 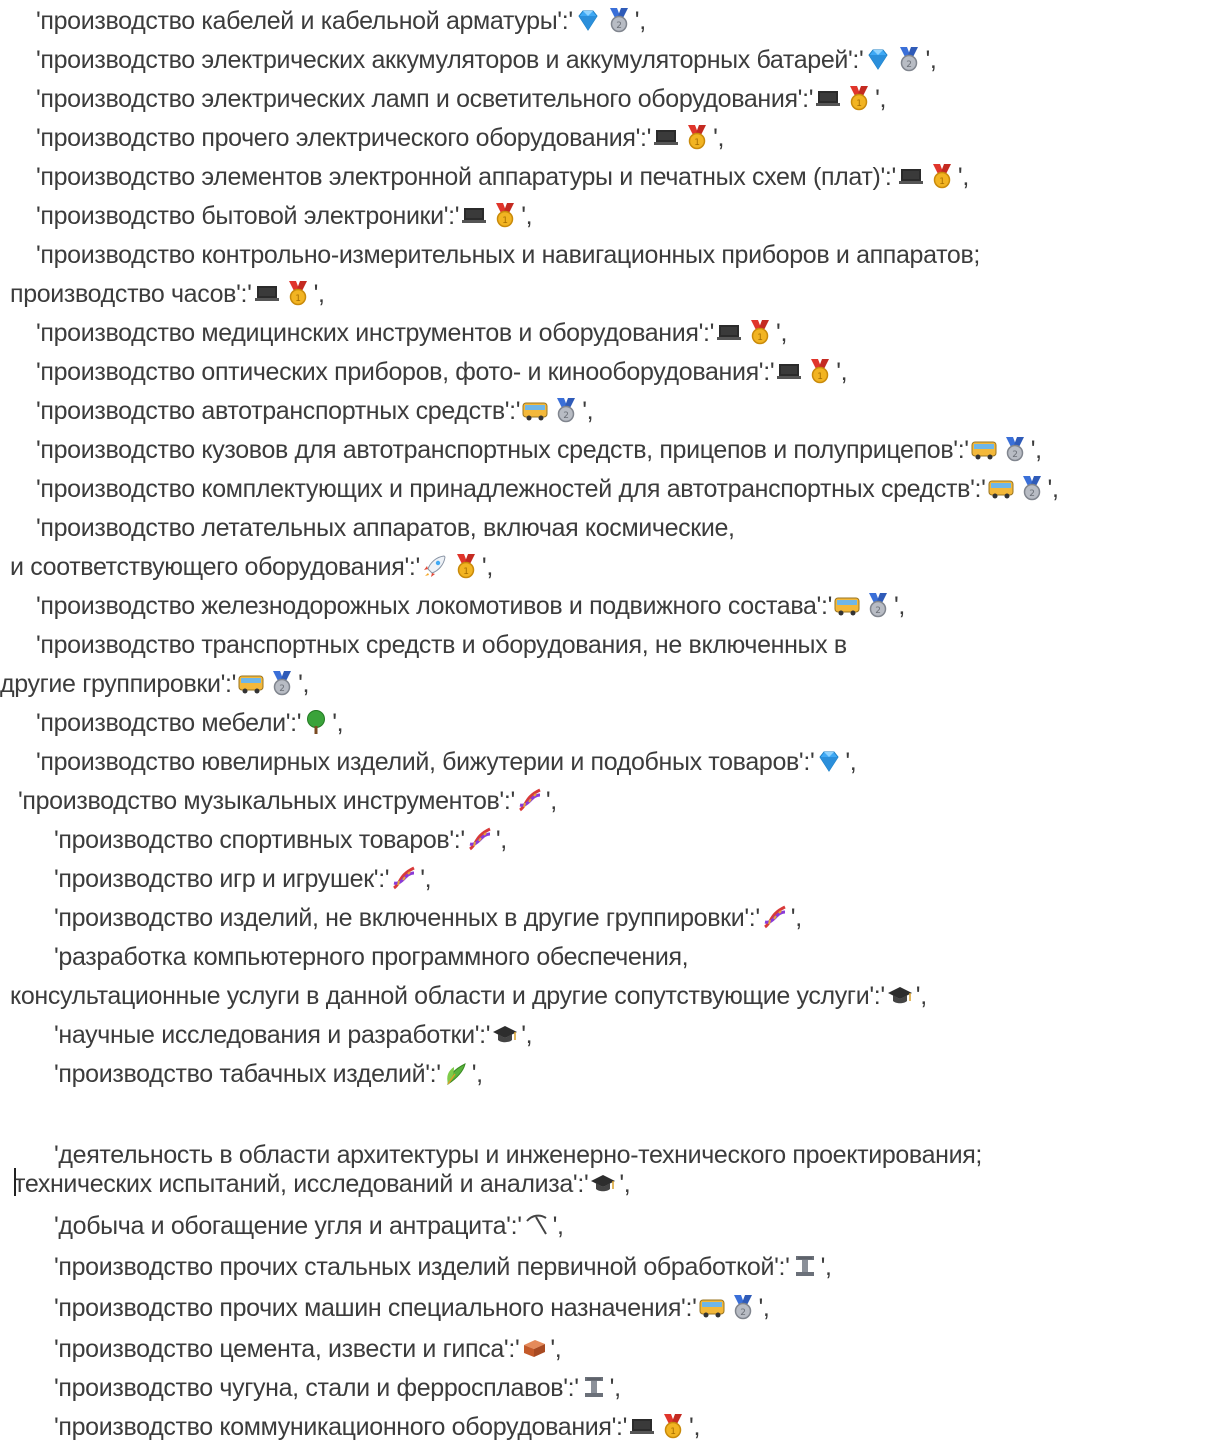 I want to click on code-line: и соответствующего оборудования':' 1 ',, so click(x=251, y=567).